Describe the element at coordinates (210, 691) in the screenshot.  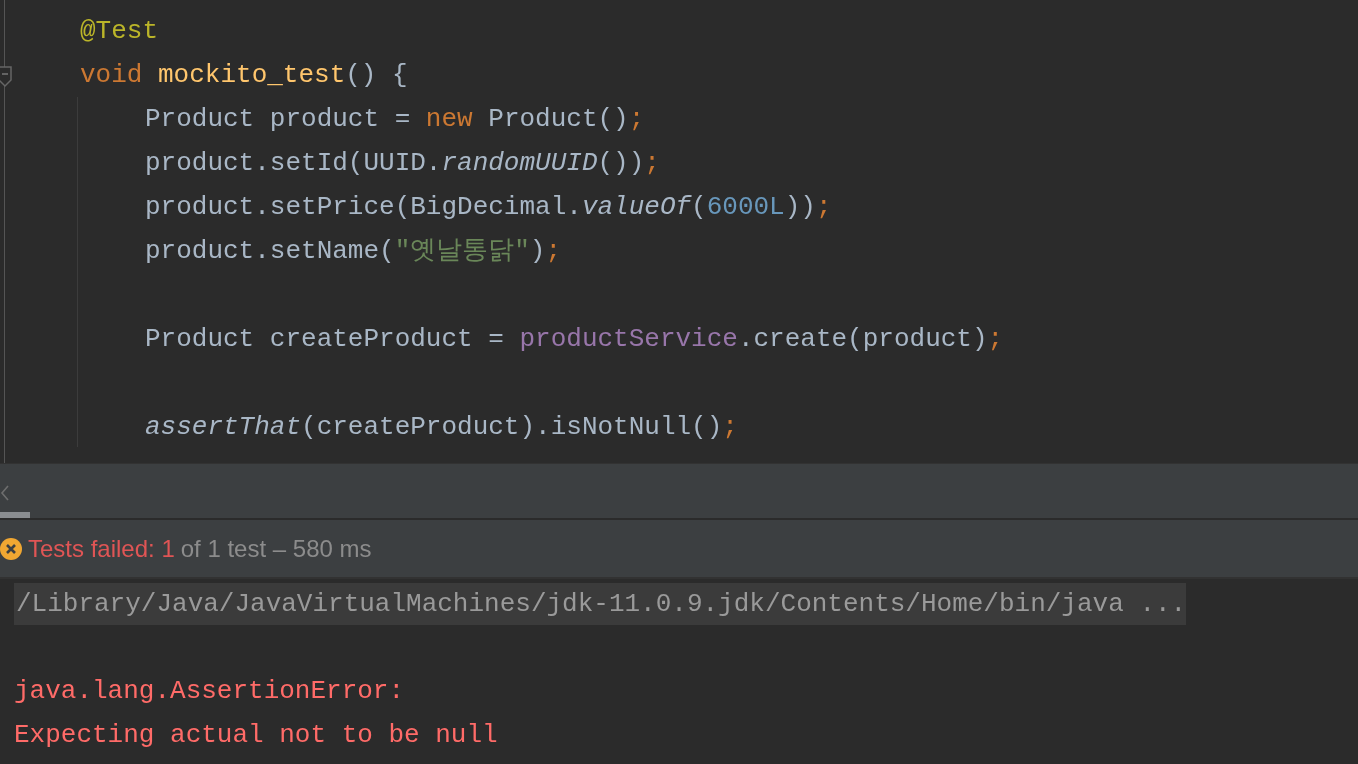
I see `error-message: java.lang.AssertionError:` at that location.